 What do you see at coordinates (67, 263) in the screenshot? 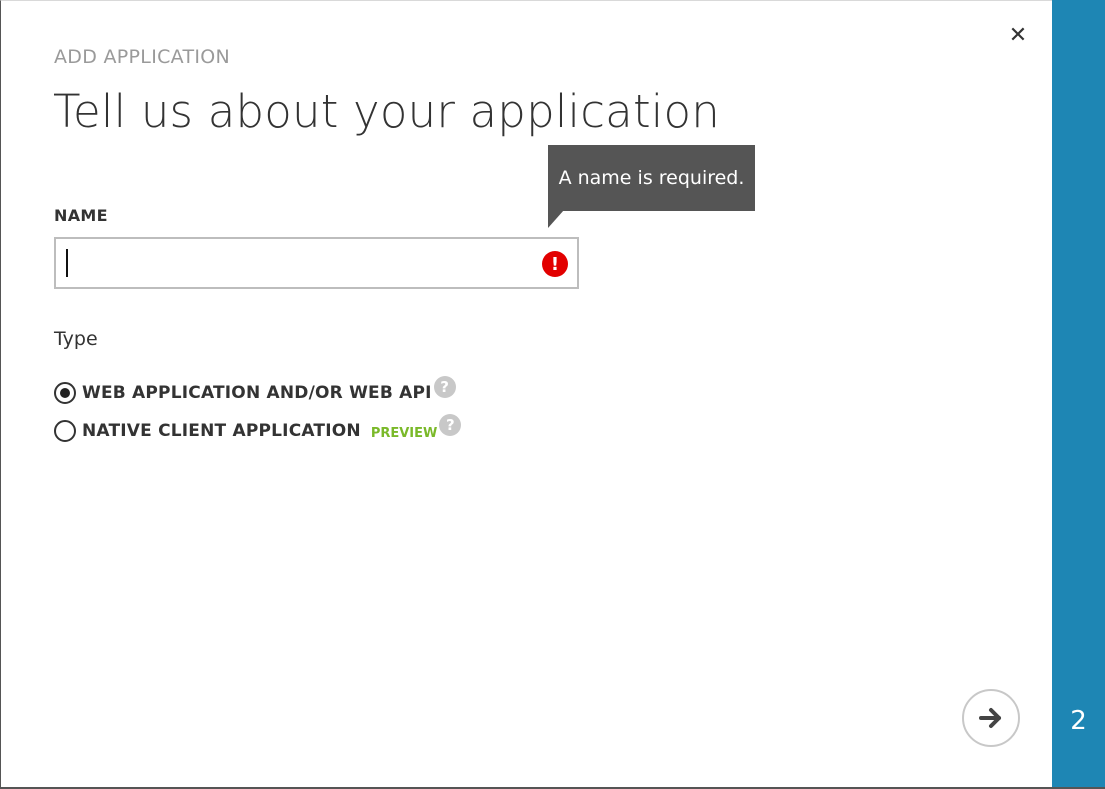
I see `text-caret` at bounding box center [67, 263].